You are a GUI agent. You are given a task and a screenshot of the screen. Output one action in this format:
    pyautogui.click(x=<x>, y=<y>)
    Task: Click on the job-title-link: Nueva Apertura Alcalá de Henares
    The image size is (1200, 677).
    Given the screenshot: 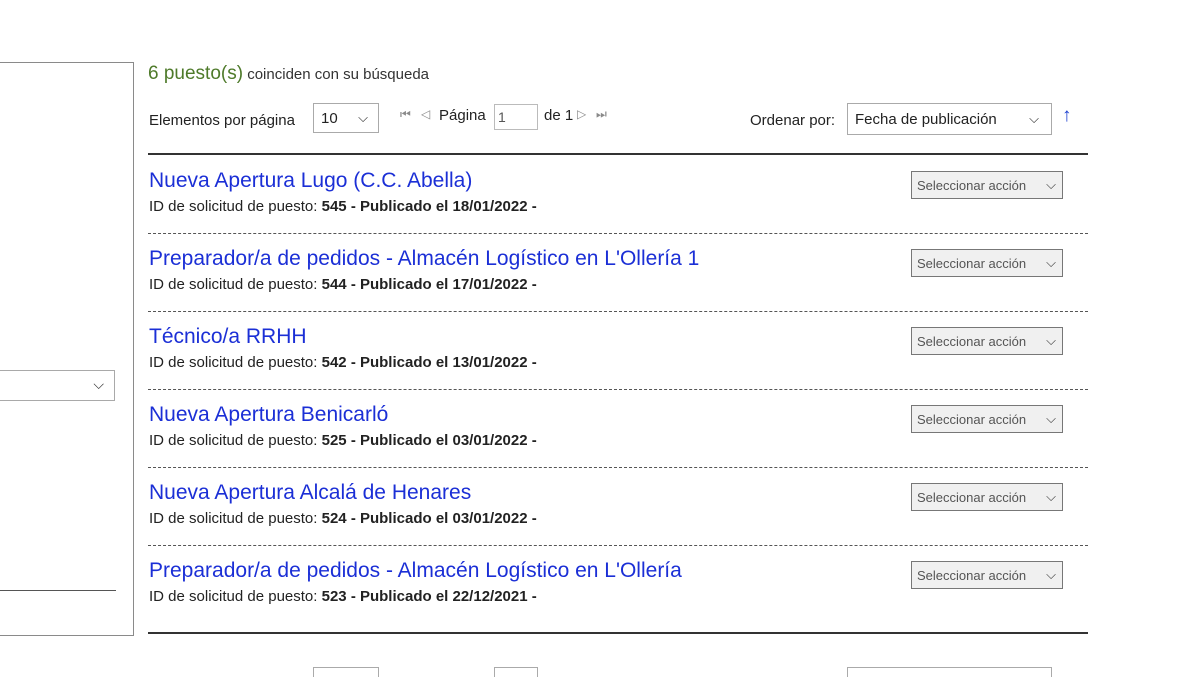 What is the action you would take?
    pyautogui.click(x=310, y=493)
    